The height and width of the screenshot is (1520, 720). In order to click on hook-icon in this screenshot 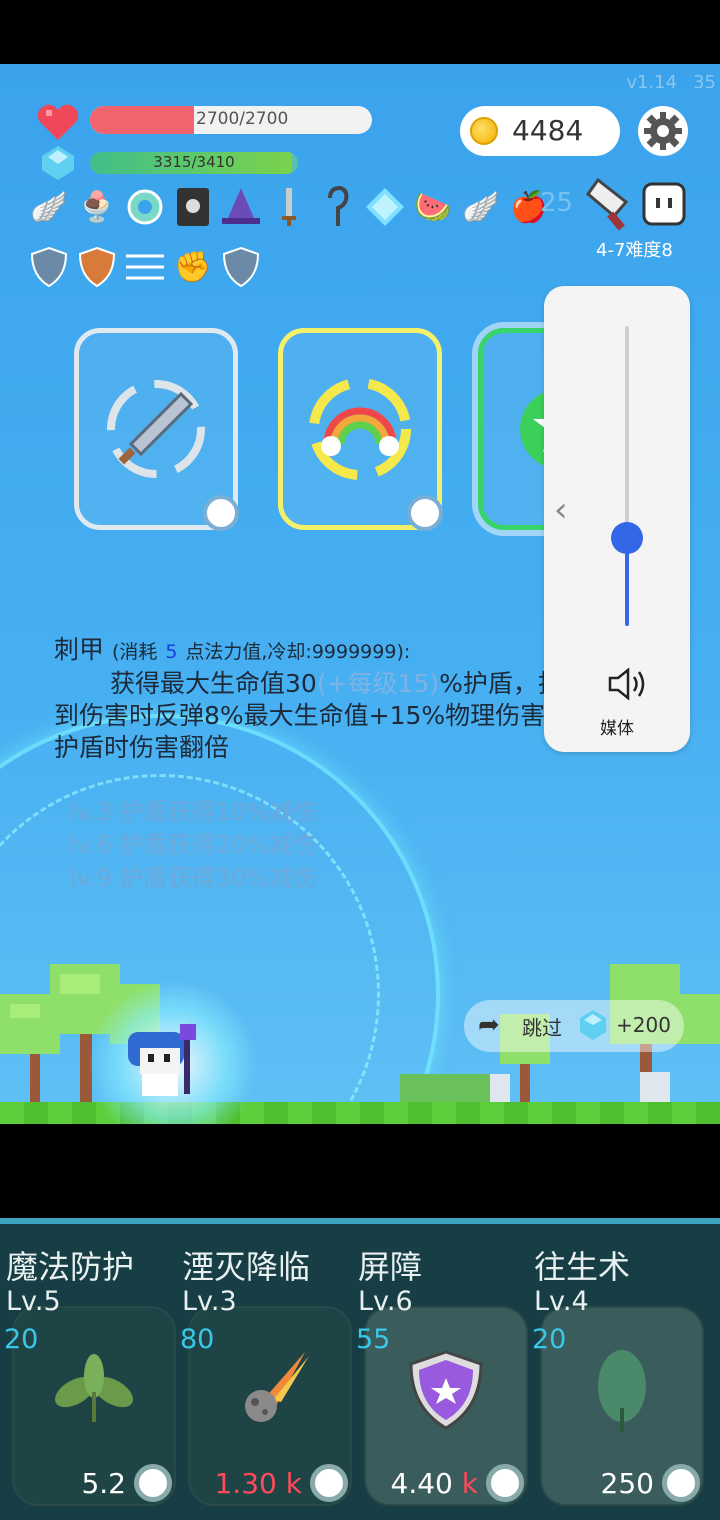, I will do `click(337, 207)`.